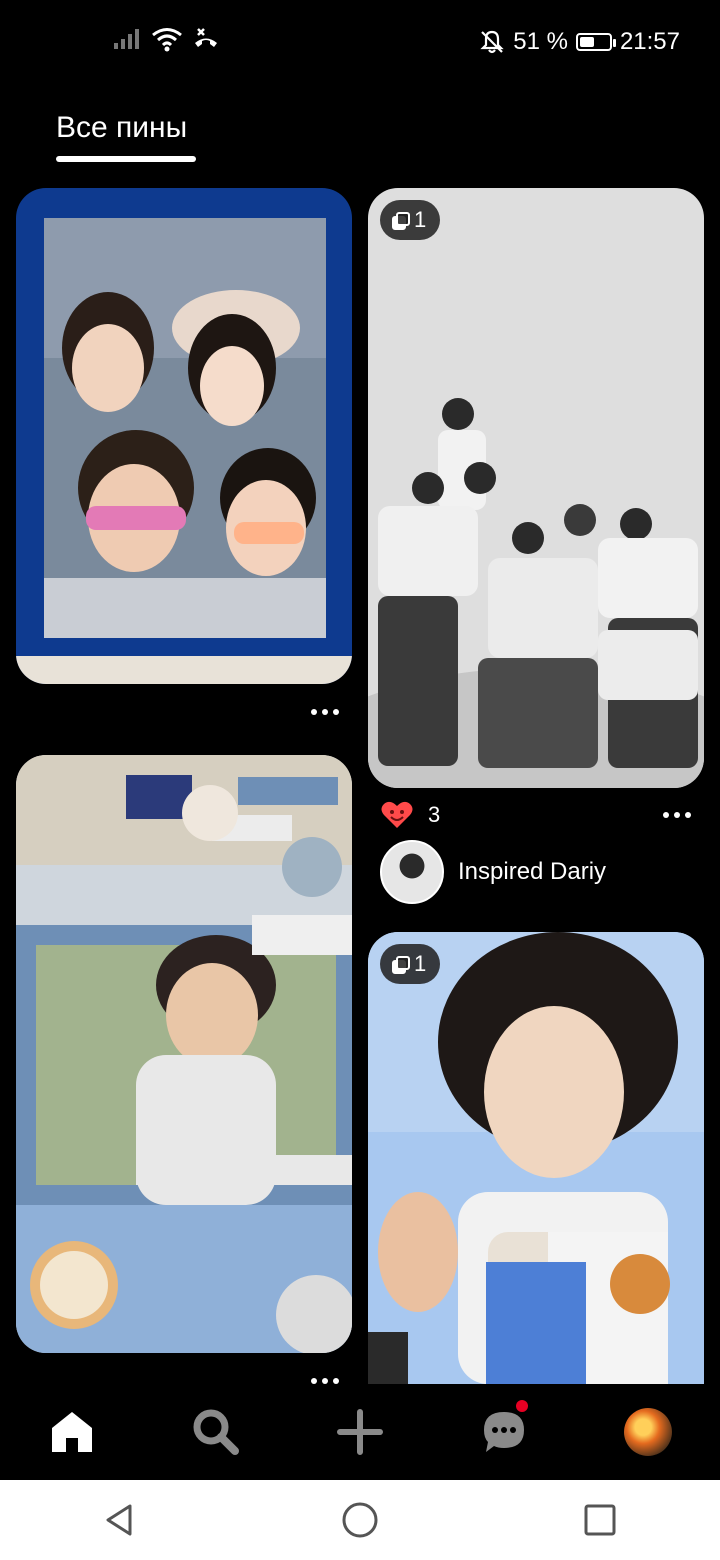 This screenshot has width=720, height=1560. Describe the element at coordinates (595, 42) in the screenshot. I see `battery-icon` at that location.